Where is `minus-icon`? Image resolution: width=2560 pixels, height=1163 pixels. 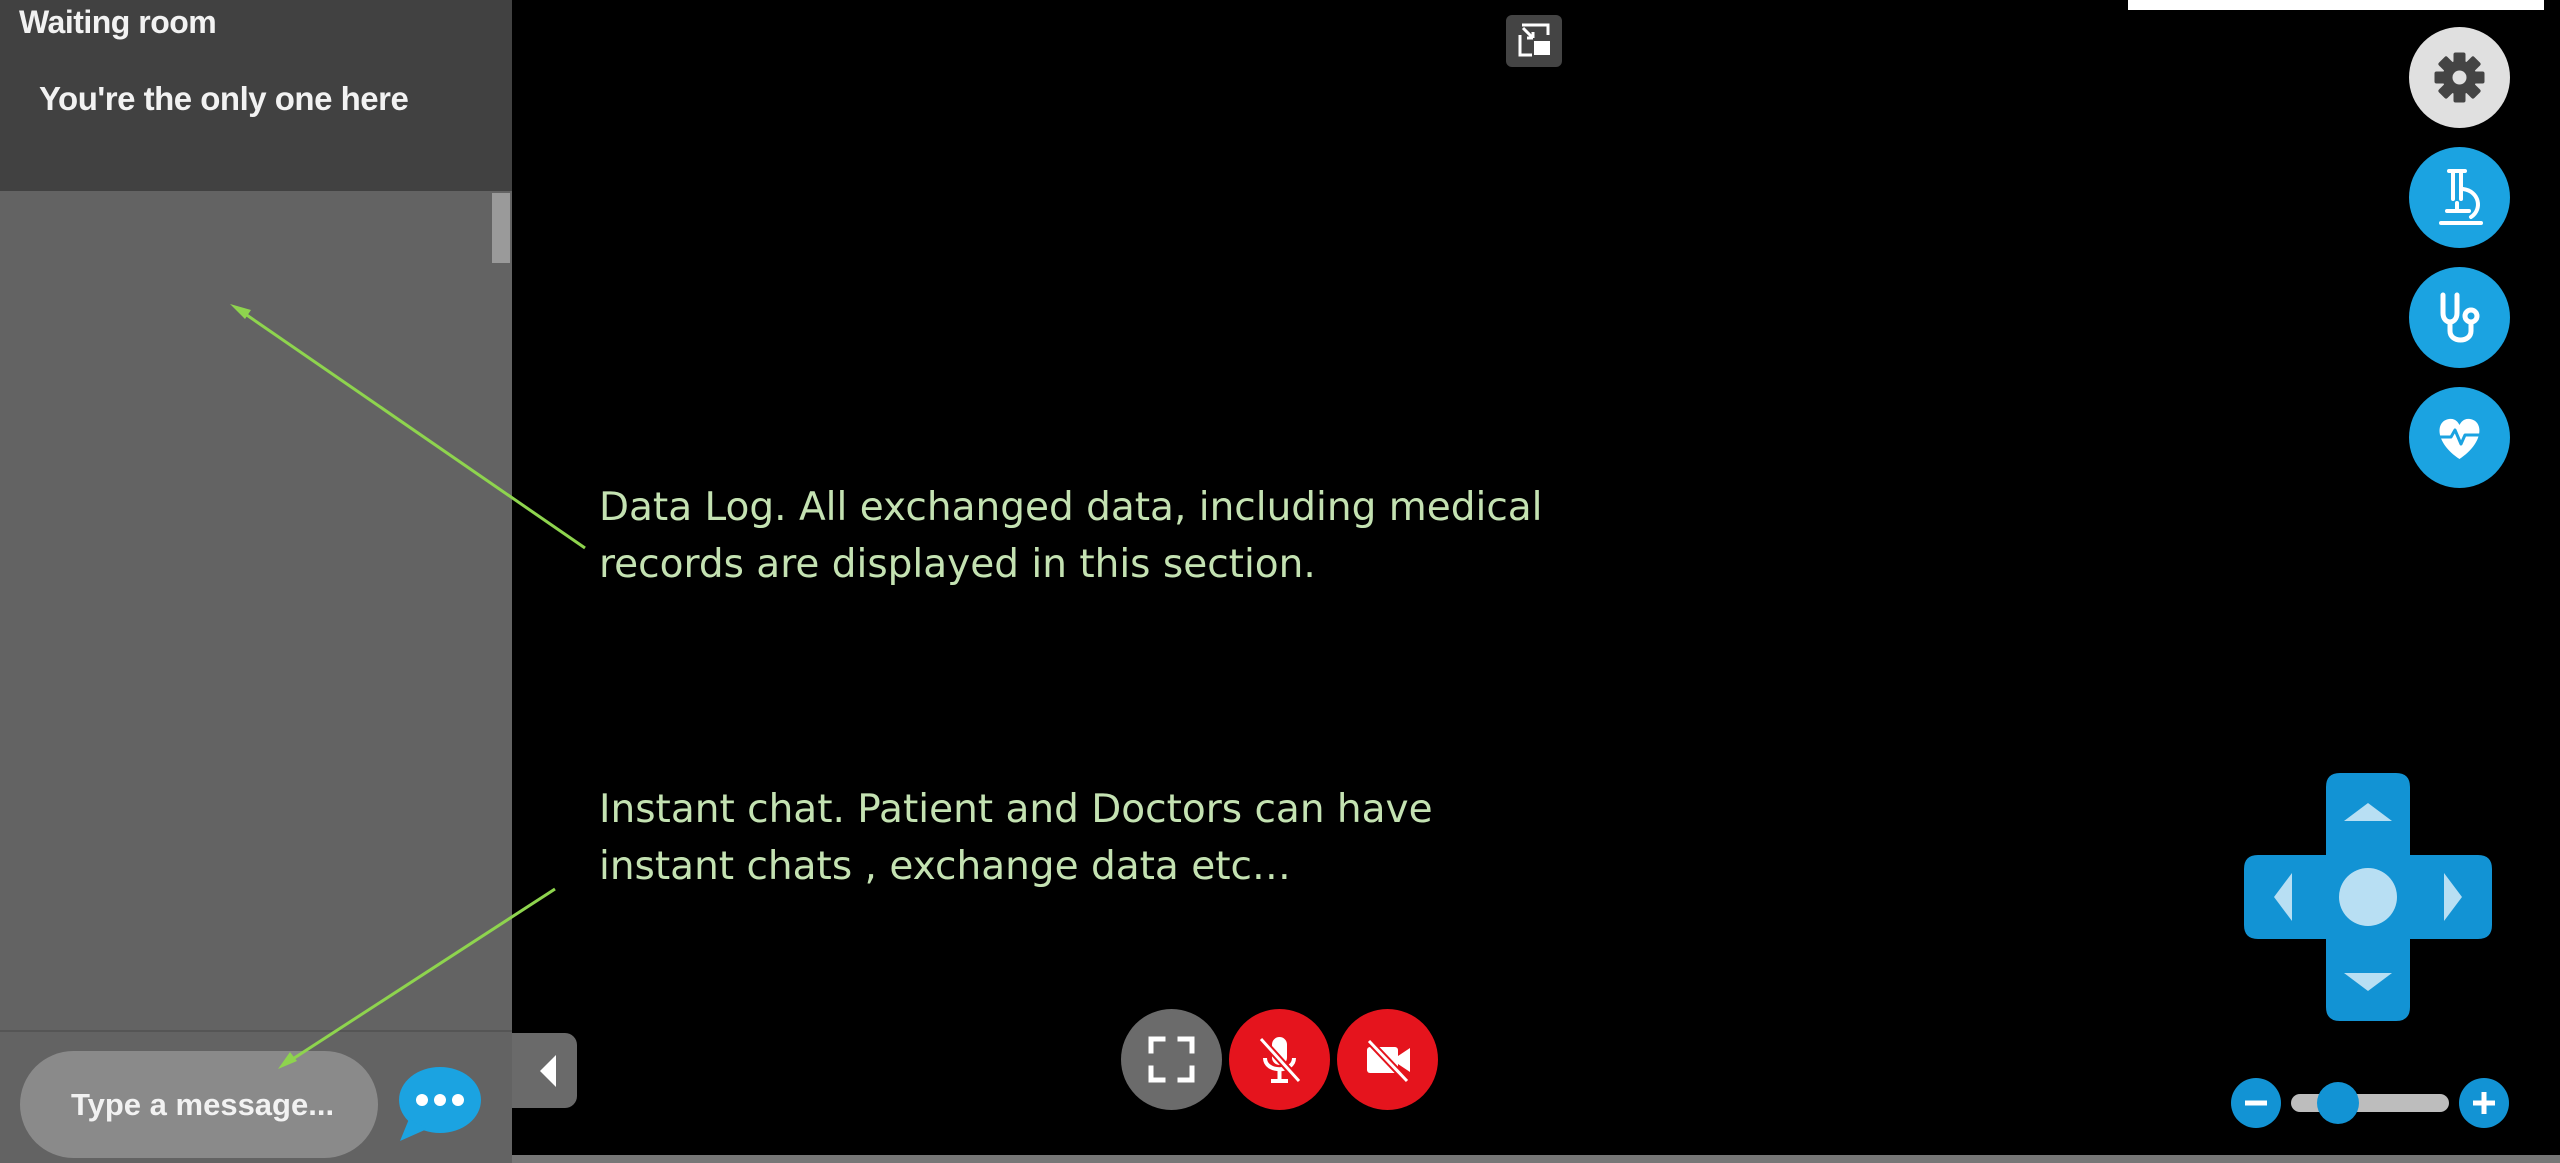
minus-icon is located at coordinates (2256, 1103).